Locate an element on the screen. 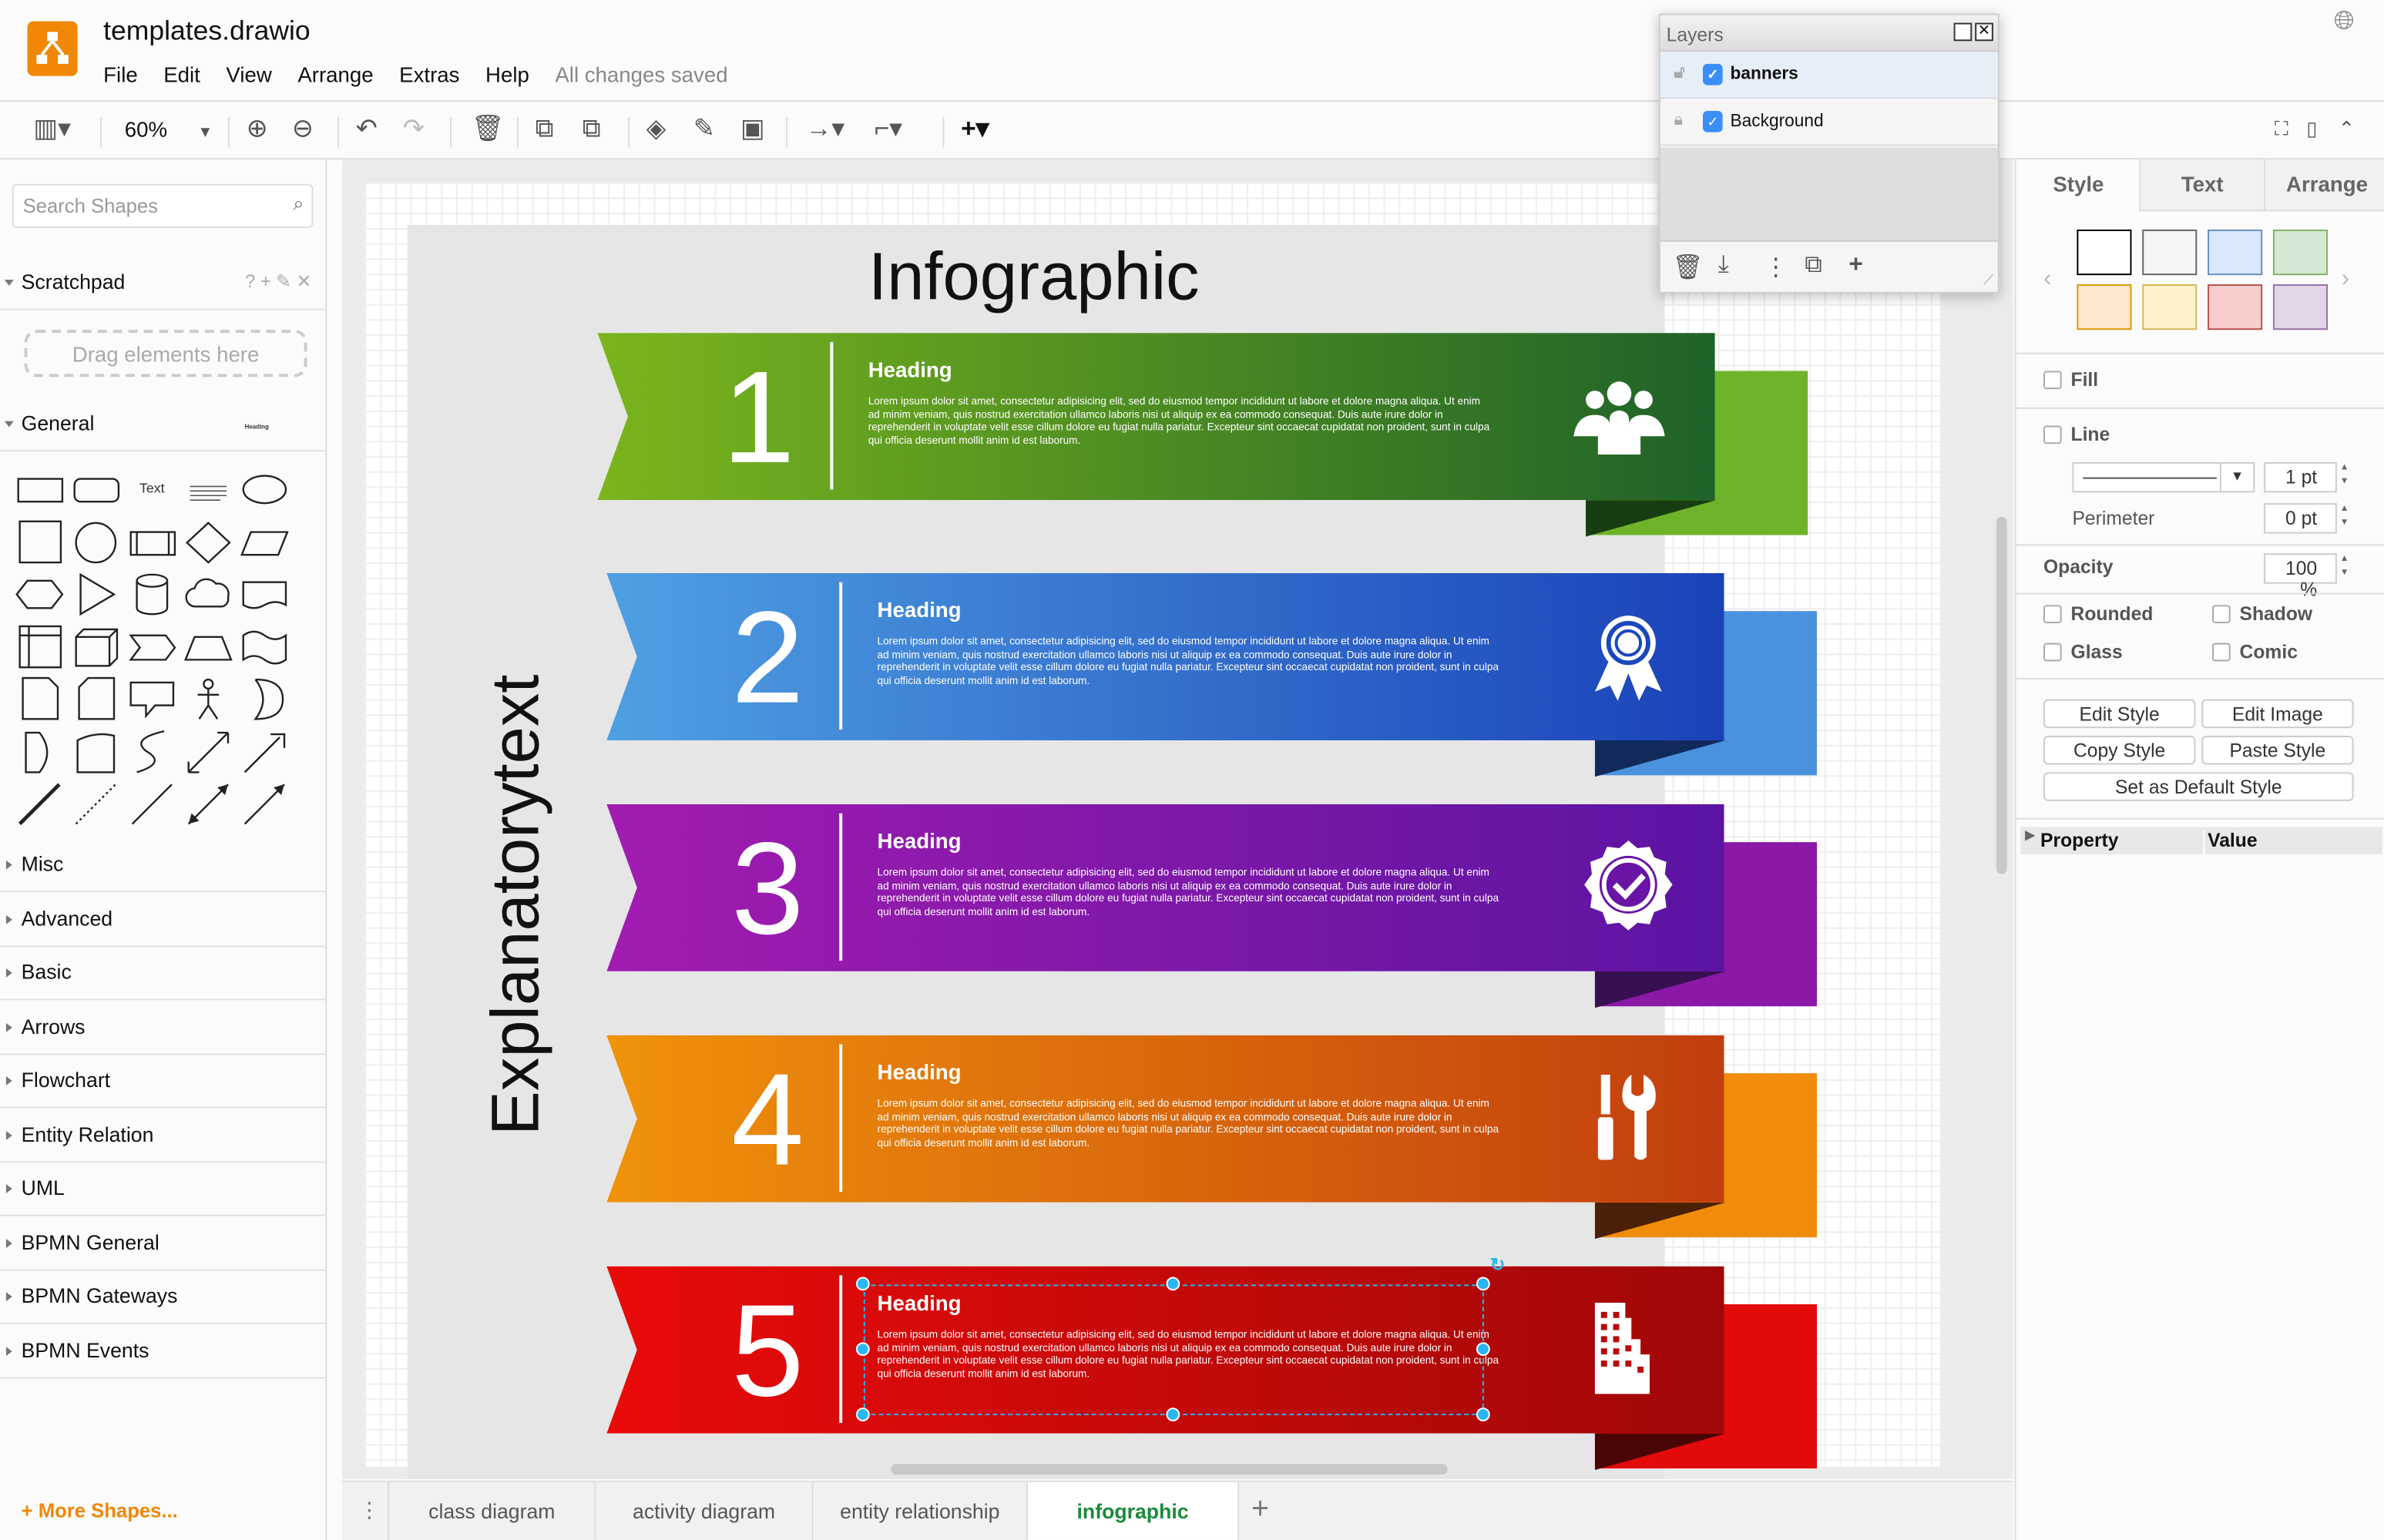 This screenshot has width=2384, height=1540. paste-style-button: Paste Style is located at coordinates (2277, 750).